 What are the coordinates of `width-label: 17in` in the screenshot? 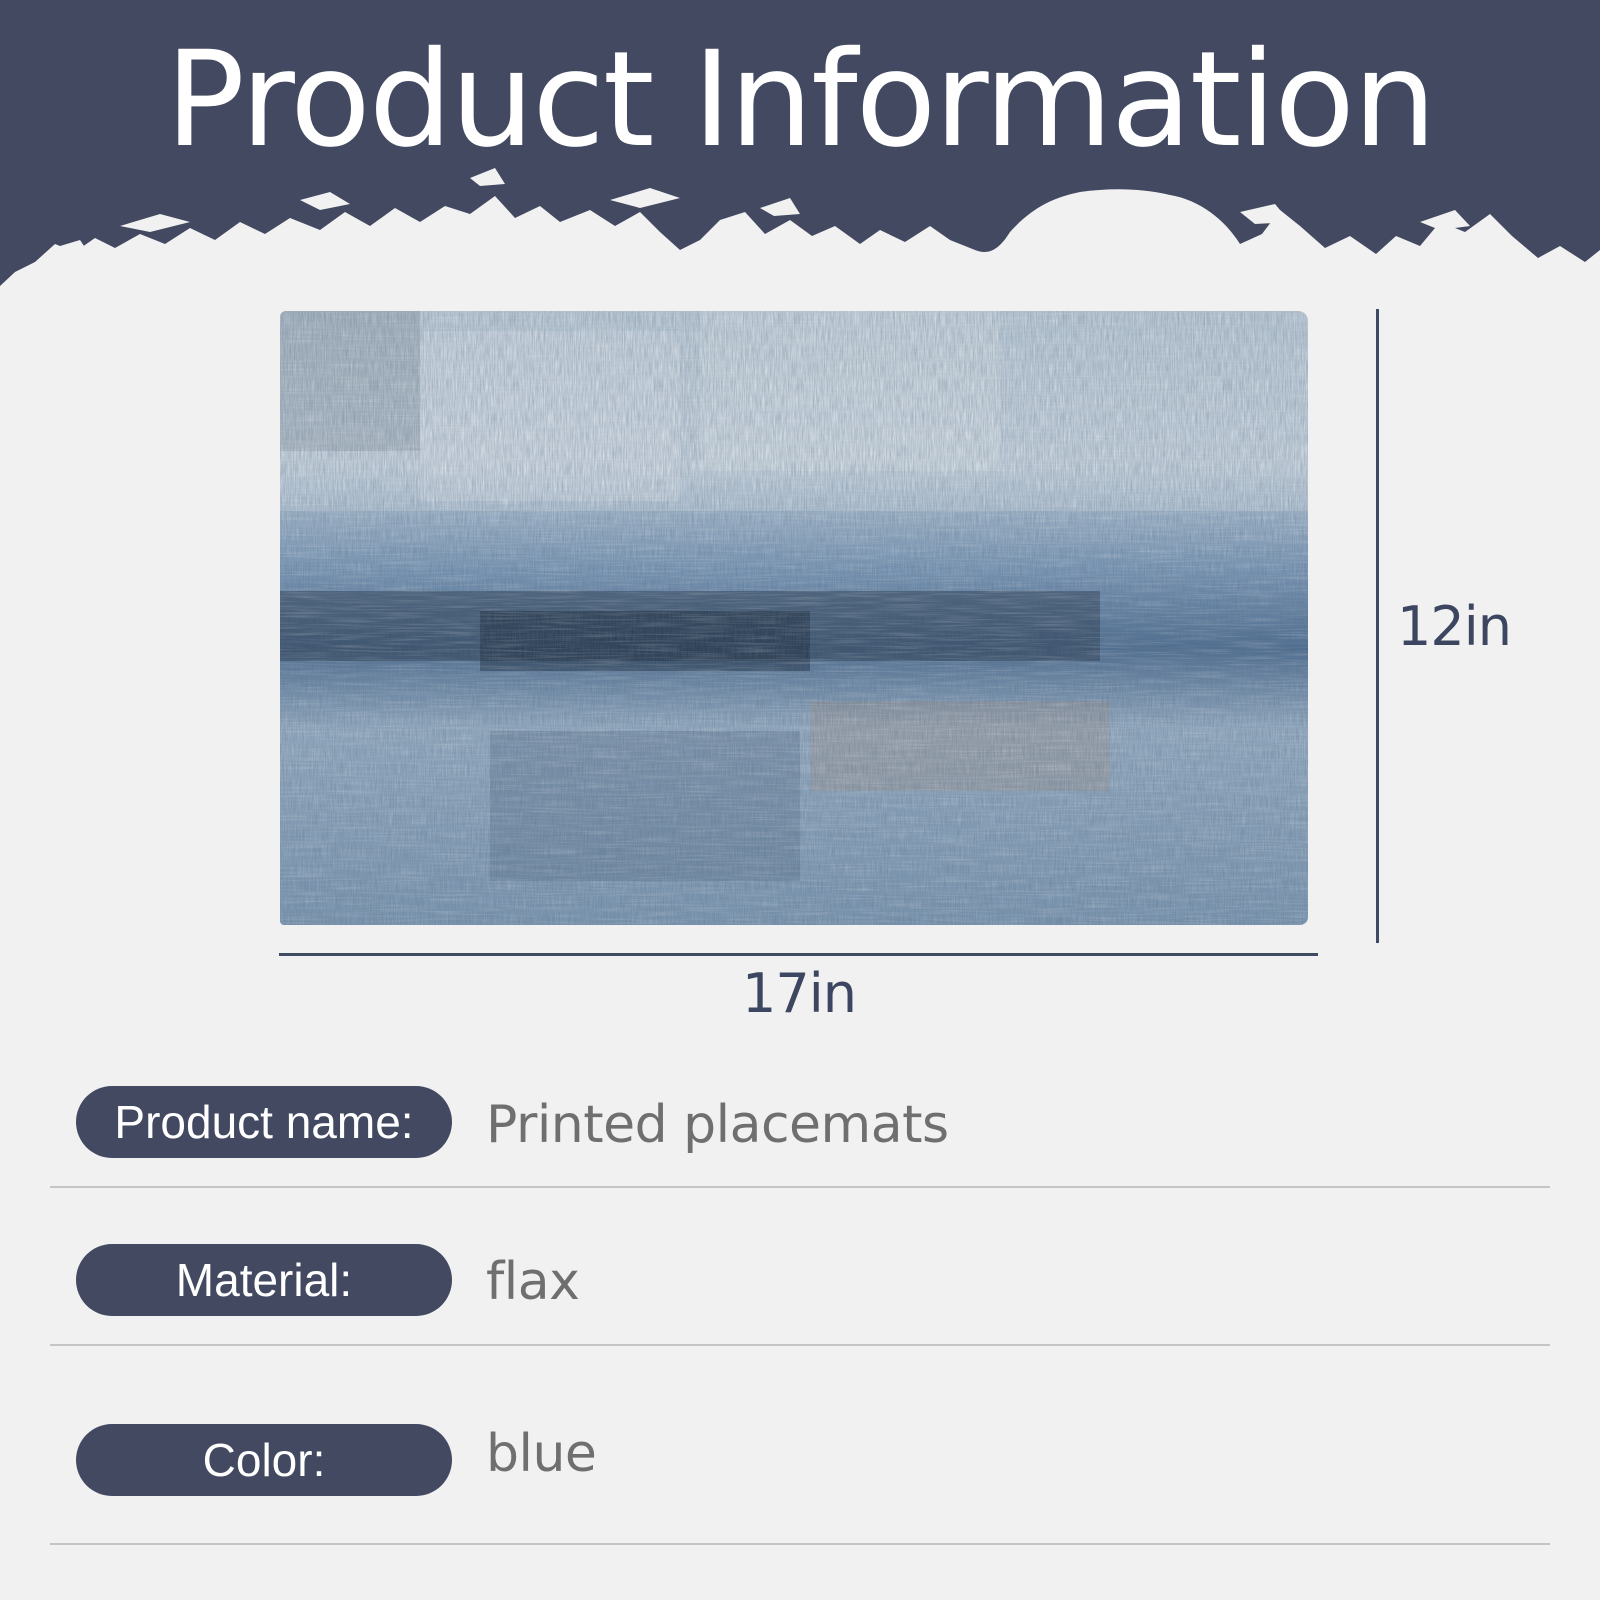 It's located at (799, 993).